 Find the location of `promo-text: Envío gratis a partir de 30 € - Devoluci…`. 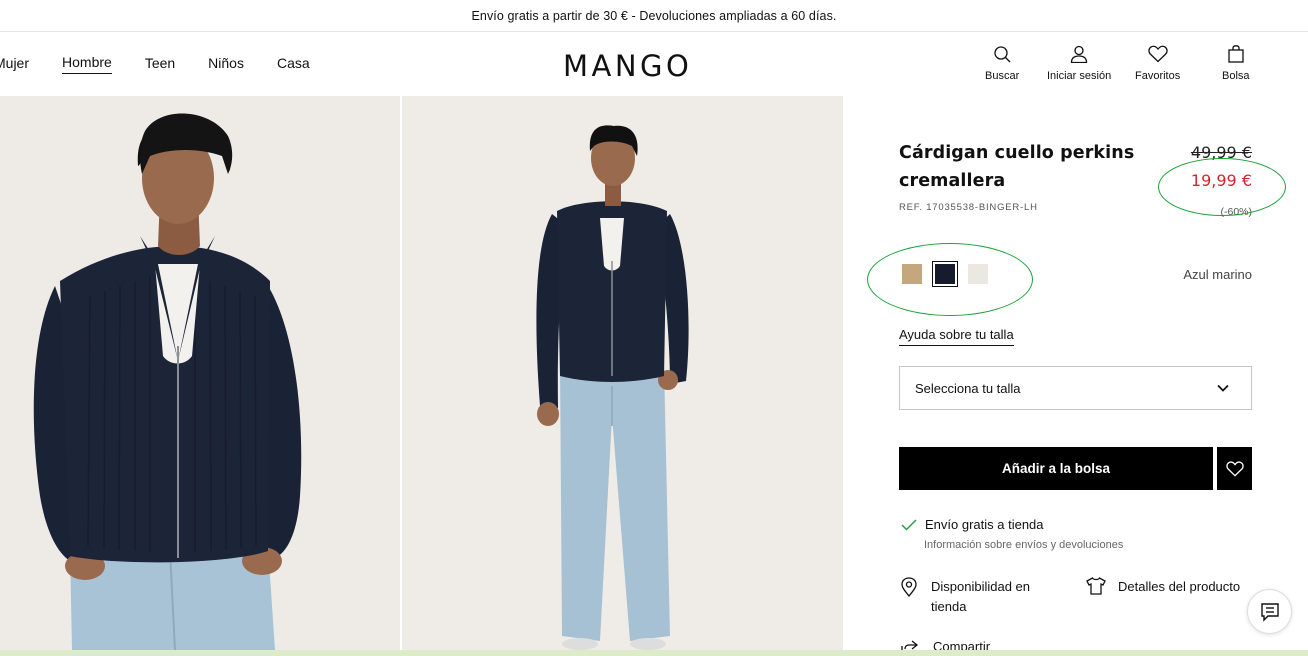

promo-text: Envío gratis a partir de 30 € - Devoluci… is located at coordinates (654, 15).